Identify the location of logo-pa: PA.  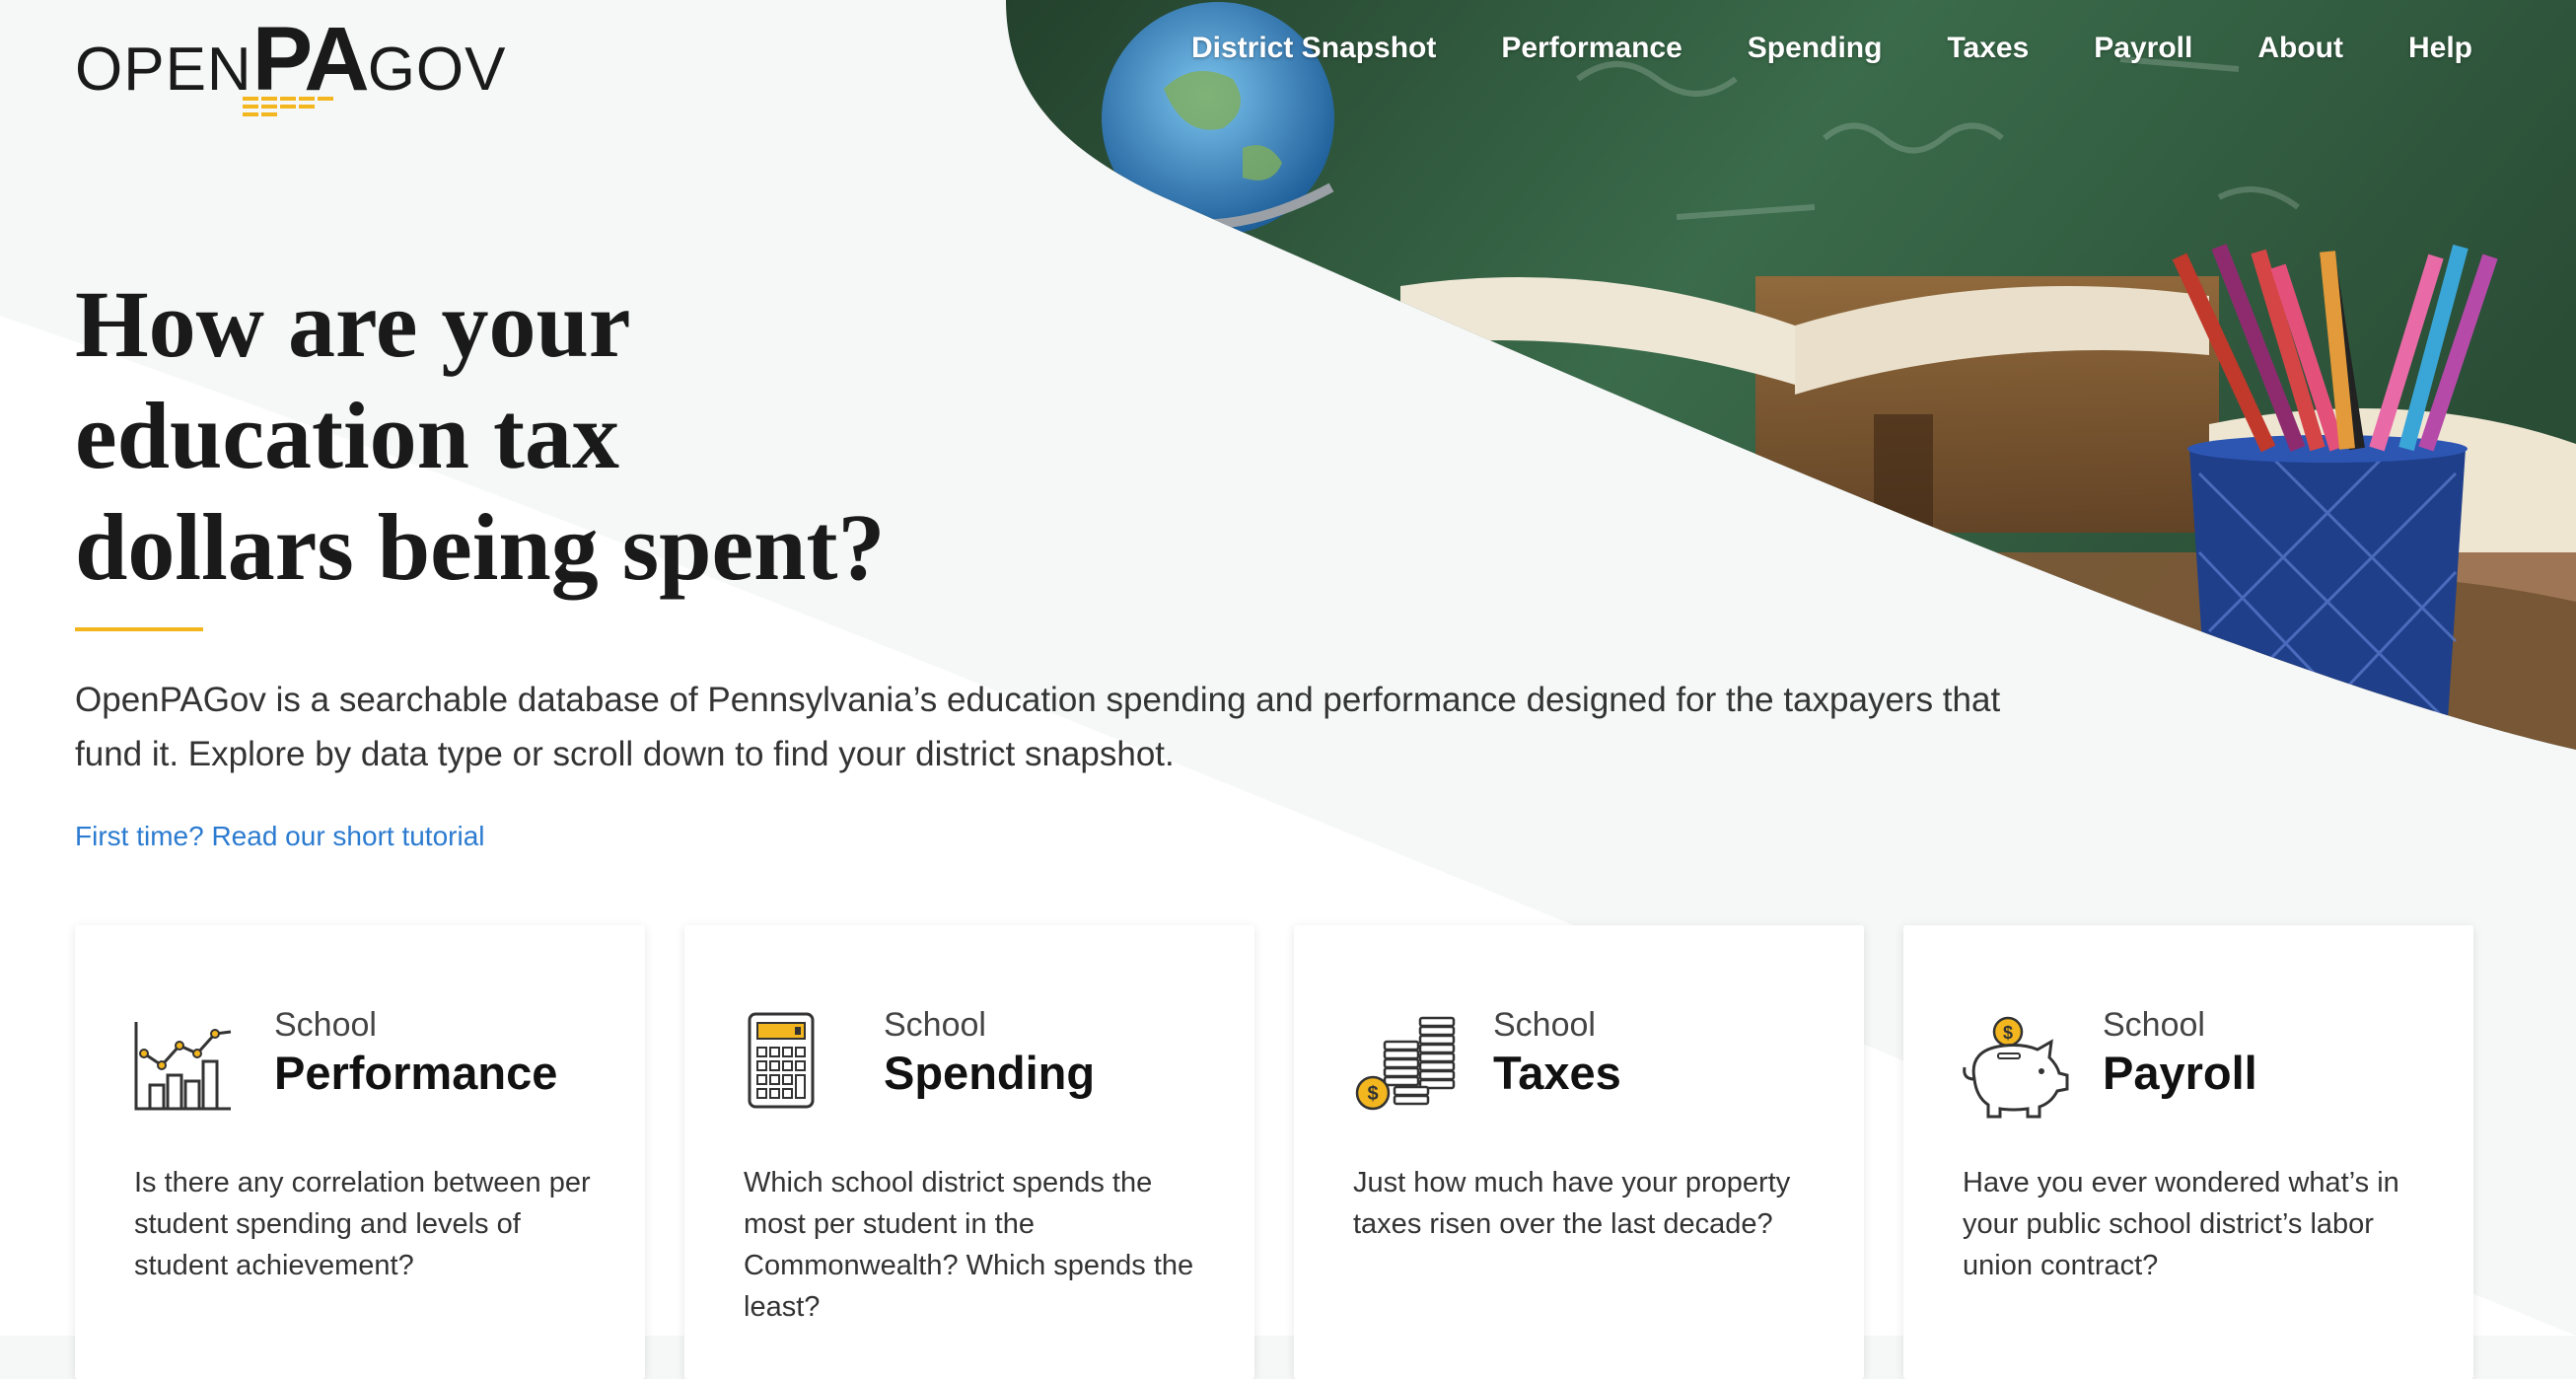
(310, 59).